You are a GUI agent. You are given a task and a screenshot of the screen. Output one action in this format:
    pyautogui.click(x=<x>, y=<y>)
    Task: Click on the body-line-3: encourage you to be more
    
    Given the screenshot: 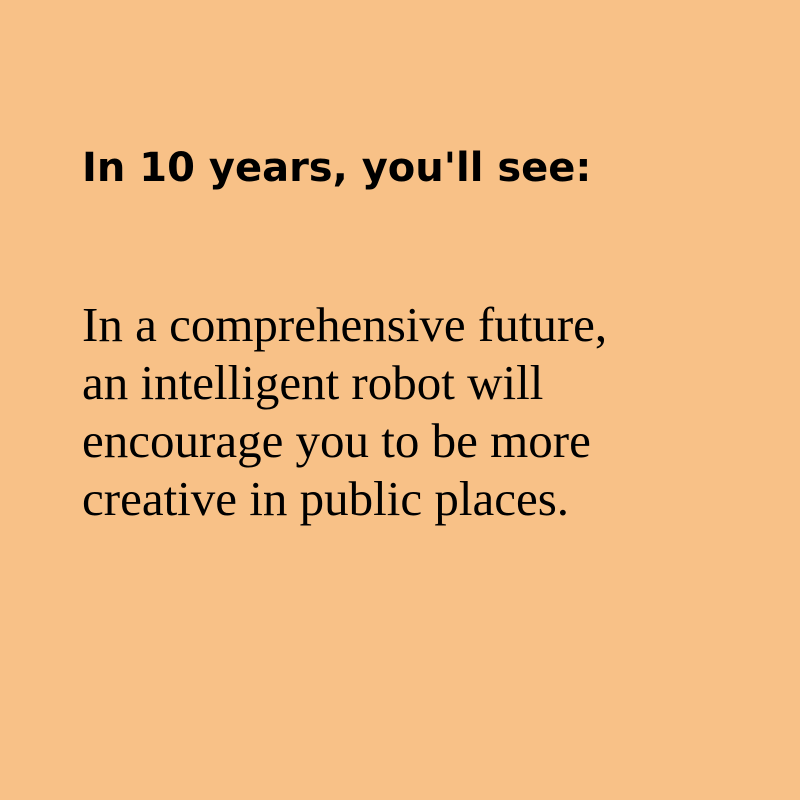 What is the action you would take?
    pyautogui.click(x=336, y=440)
    